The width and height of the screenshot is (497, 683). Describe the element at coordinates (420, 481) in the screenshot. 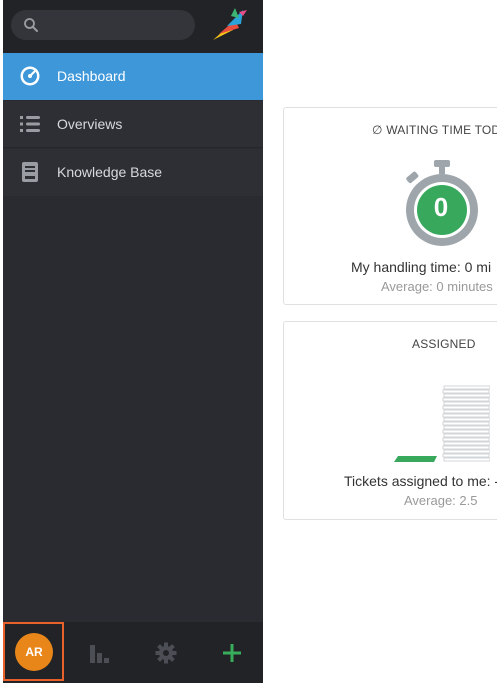

I see `assigned-tickets-text: Tickets assigned to me: -` at that location.